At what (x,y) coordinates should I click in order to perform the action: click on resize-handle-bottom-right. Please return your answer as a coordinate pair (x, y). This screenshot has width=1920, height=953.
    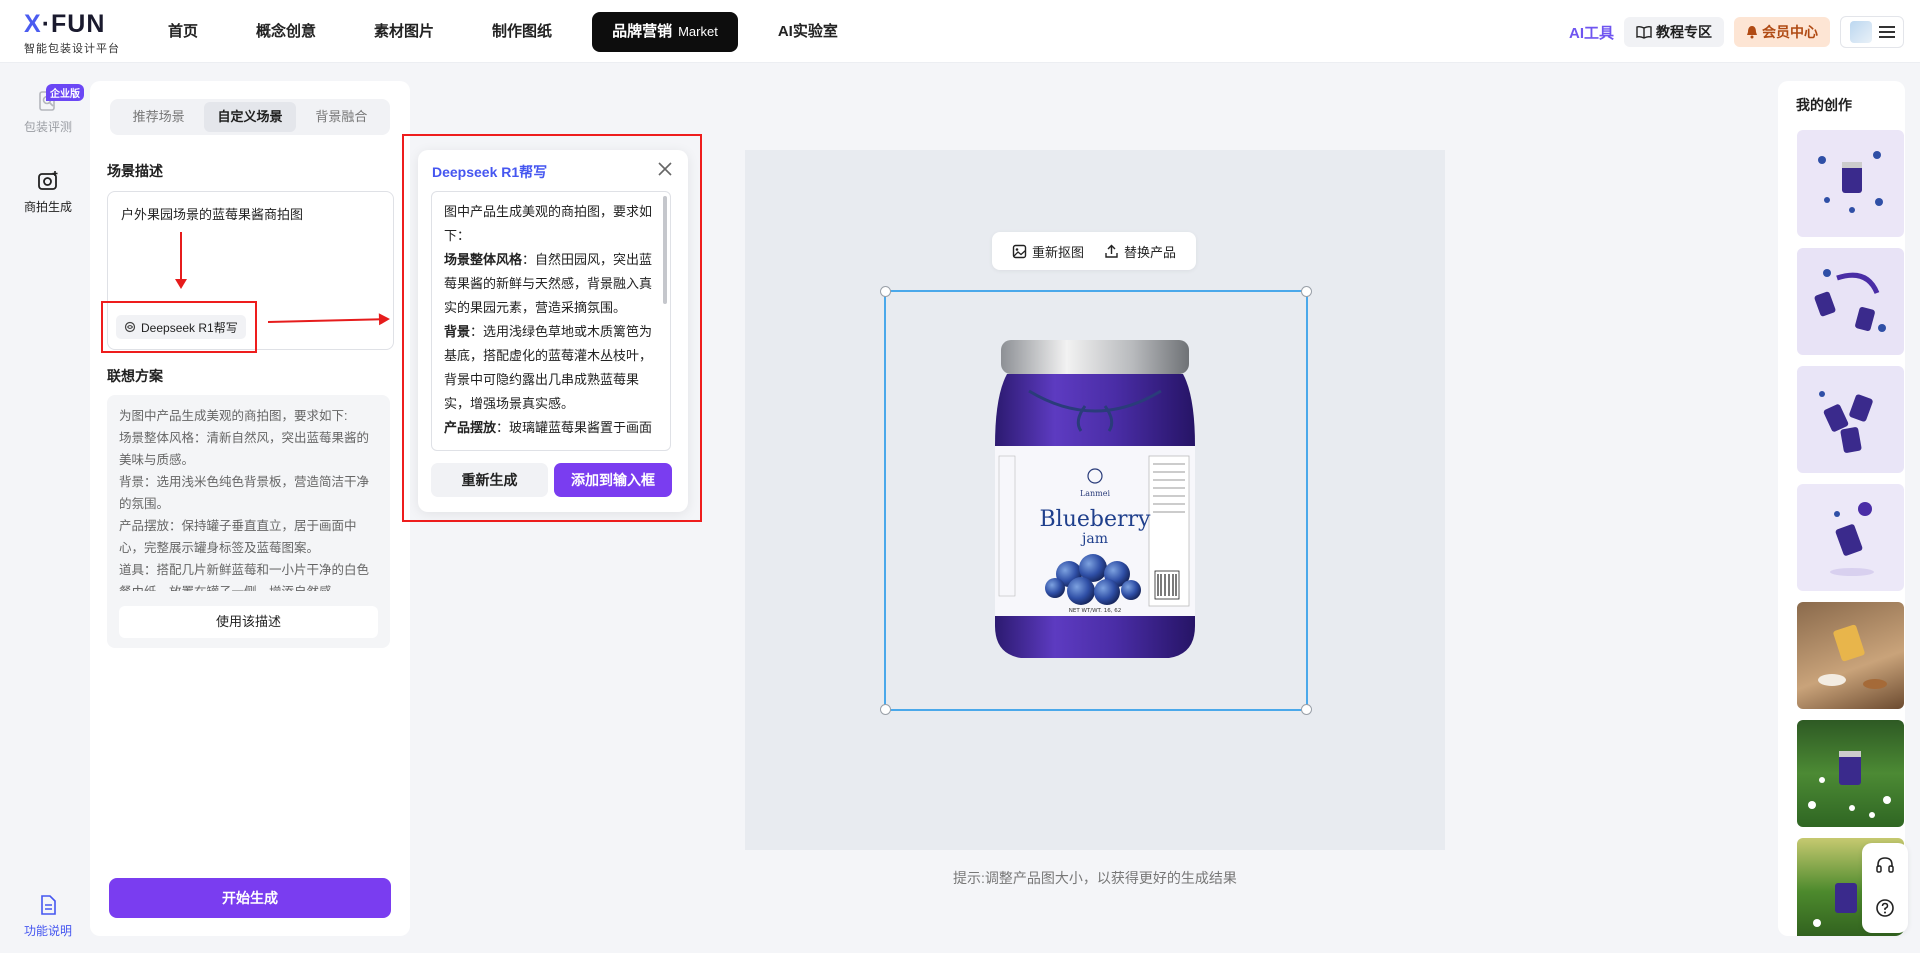
    Looking at the image, I should click on (1306, 709).